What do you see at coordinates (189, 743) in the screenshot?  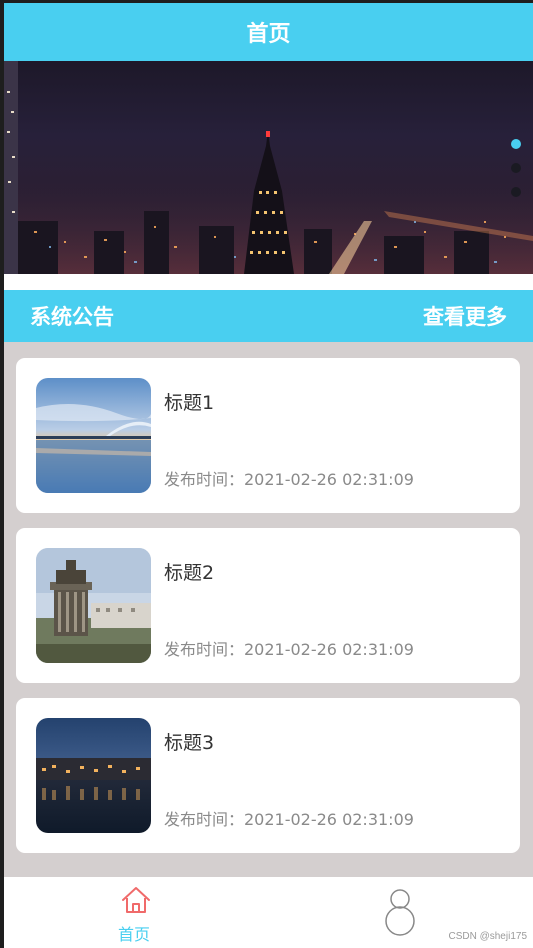 I see `notice-card-title: 标题3` at bounding box center [189, 743].